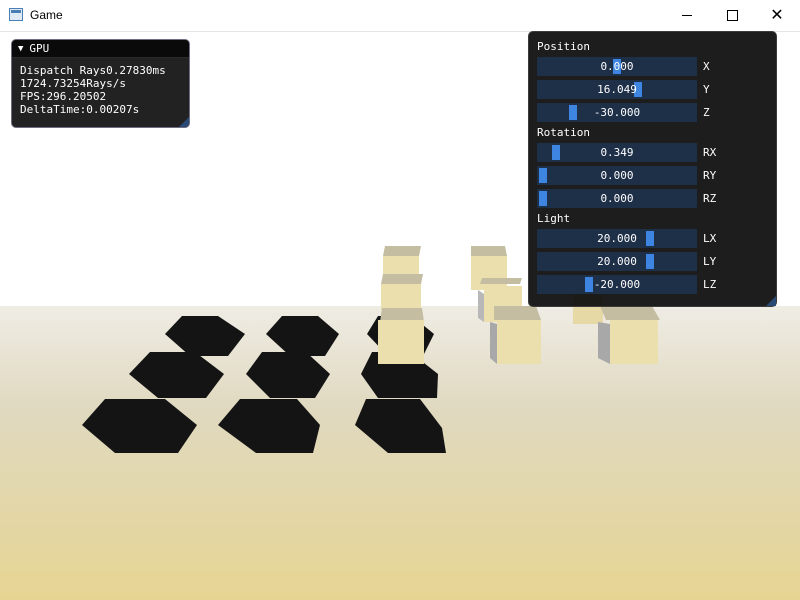 The width and height of the screenshot is (800, 600). What do you see at coordinates (652, 112) in the screenshot?
I see `position-z-slider: -30.000 Z` at bounding box center [652, 112].